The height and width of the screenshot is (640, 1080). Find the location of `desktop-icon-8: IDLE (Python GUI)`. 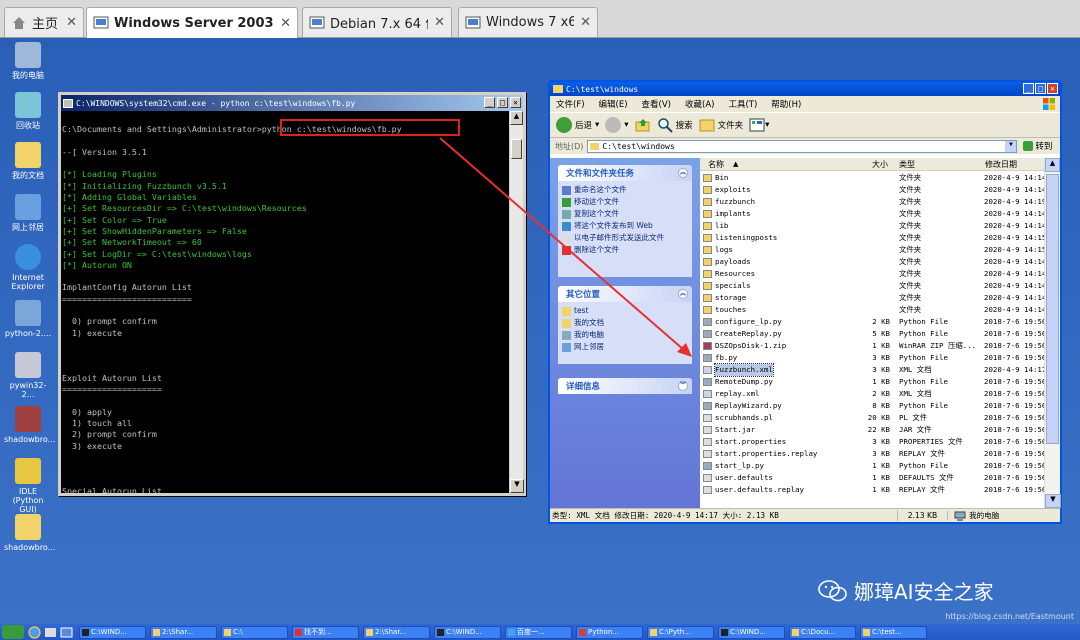

desktop-icon-8: IDLE (Python GUI) is located at coordinates (28, 486).